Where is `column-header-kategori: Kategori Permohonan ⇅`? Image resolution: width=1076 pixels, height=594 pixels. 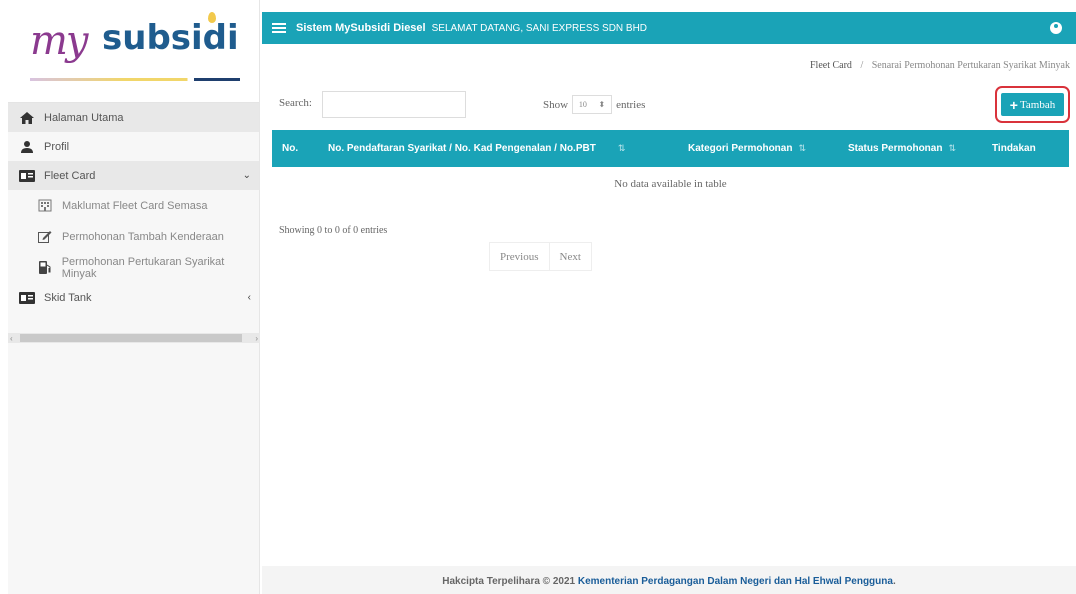
column-header-kategori: Kategori Permohonan ⇅ is located at coordinates (764, 148).